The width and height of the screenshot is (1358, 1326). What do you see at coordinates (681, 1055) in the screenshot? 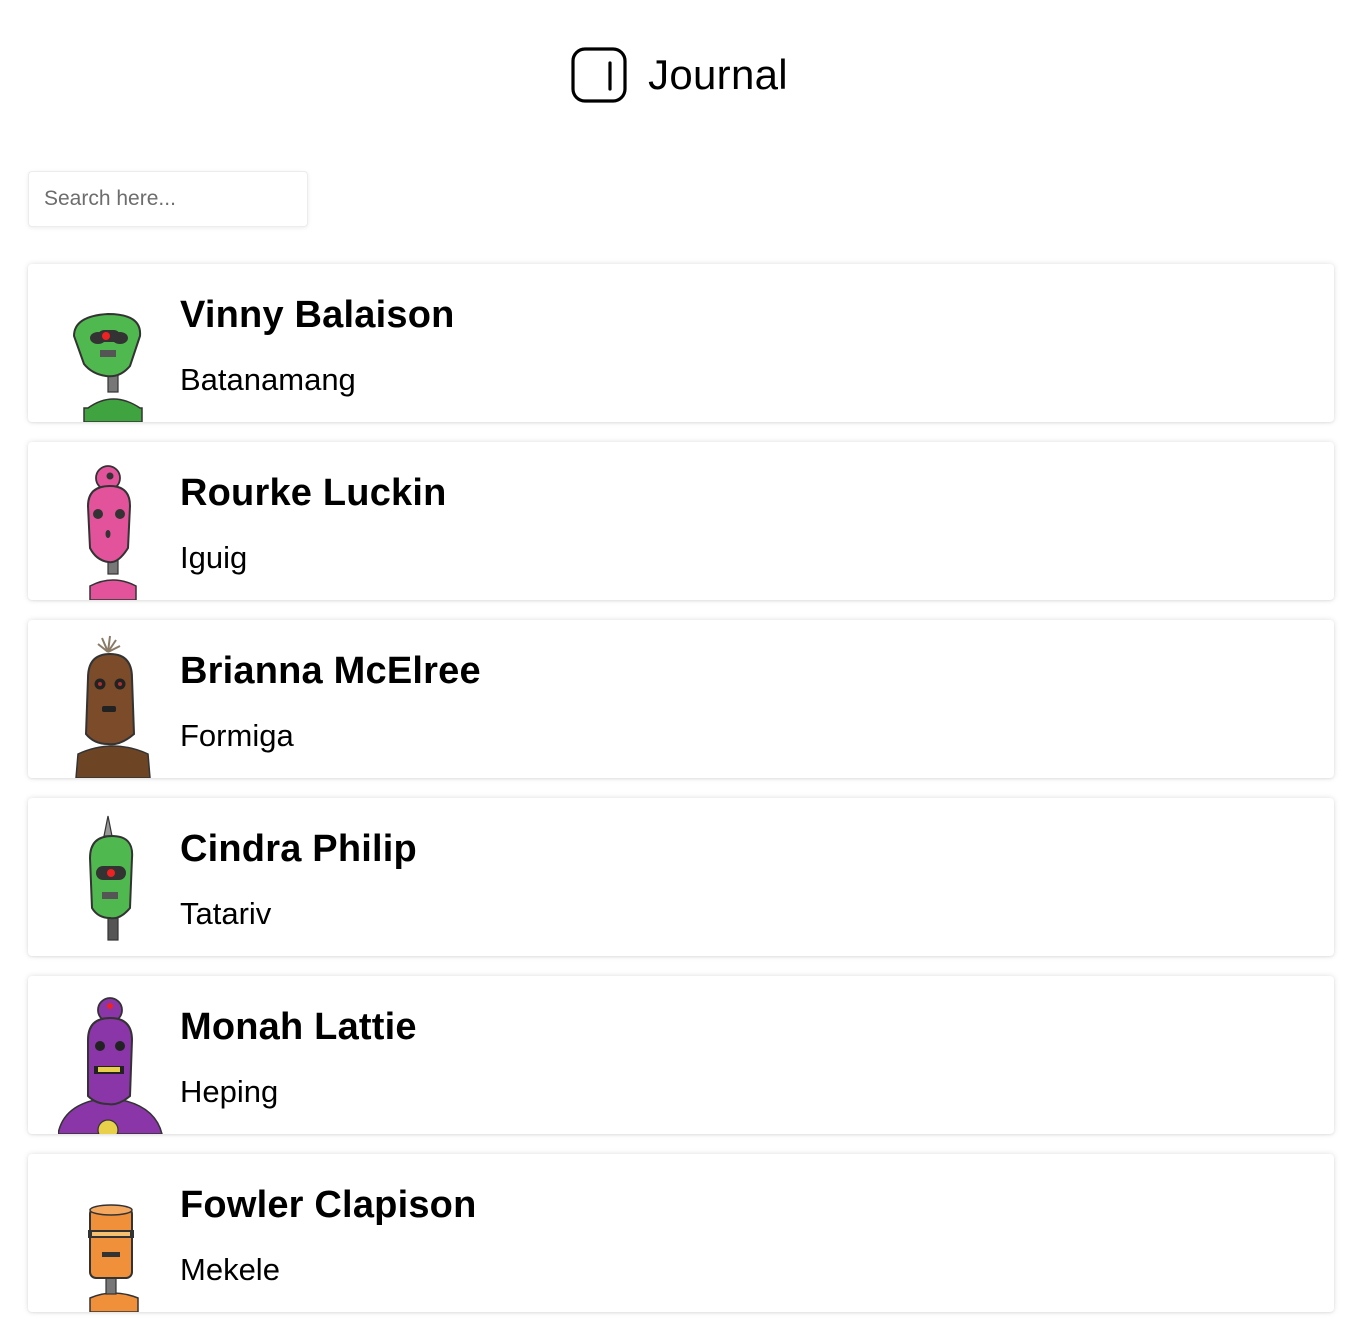
I see `contact-card: Monah Lattie Heping` at bounding box center [681, 1055].